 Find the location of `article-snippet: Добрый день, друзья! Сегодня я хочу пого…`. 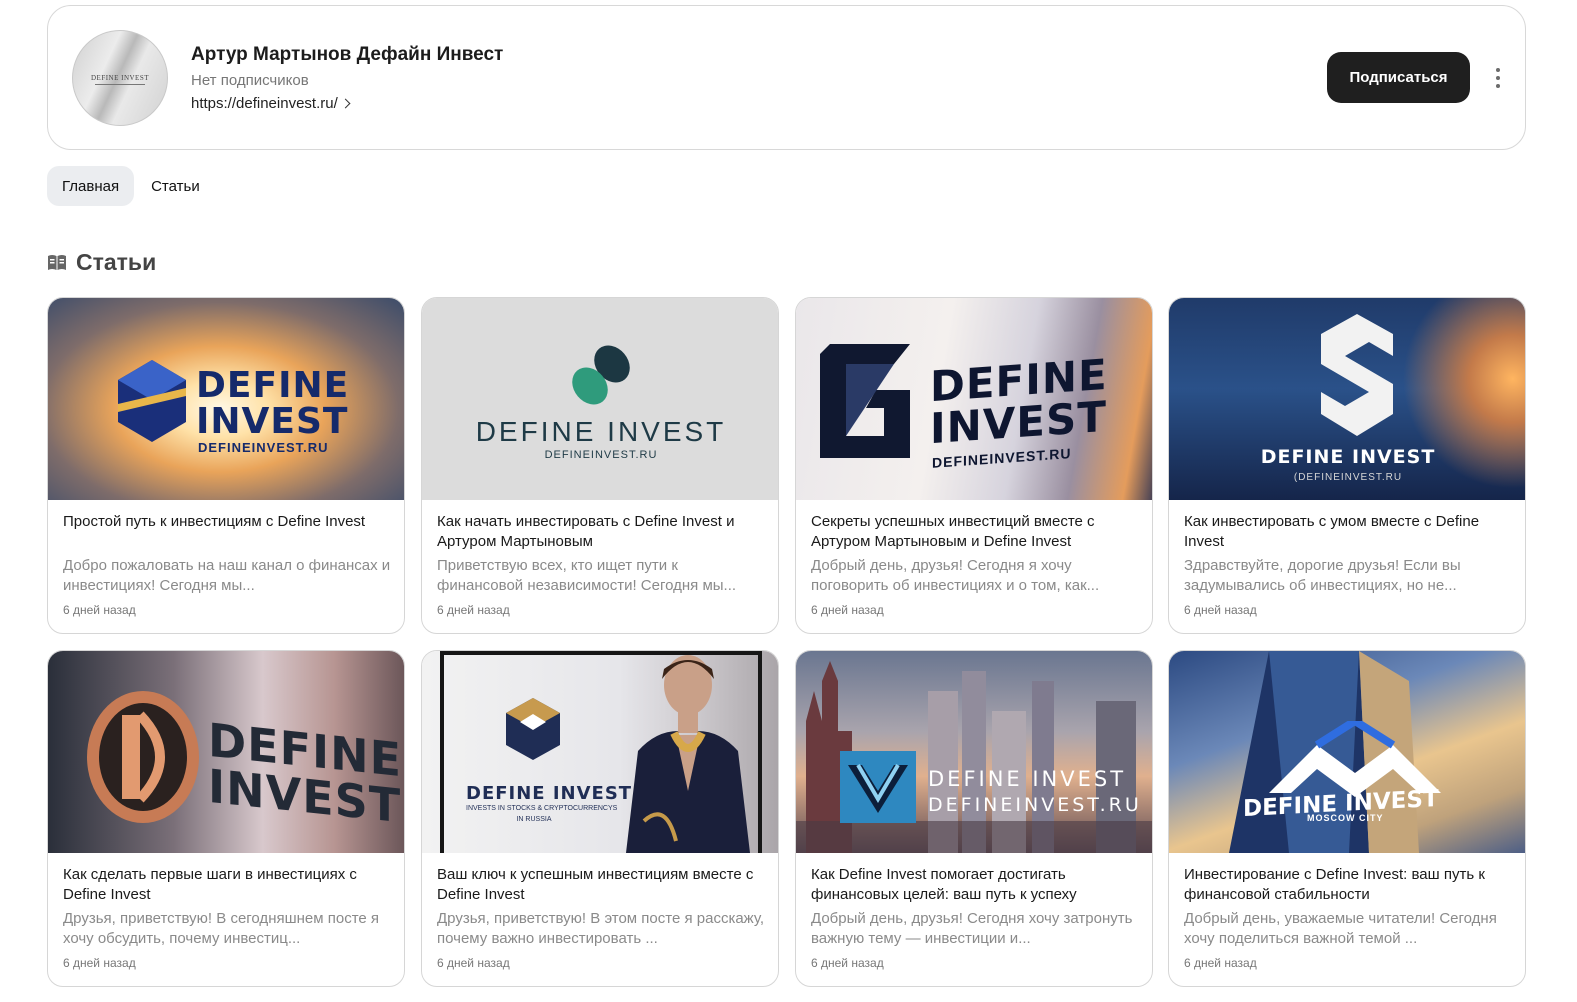

article-snippet: Добрый день, друзья! Сегодня я хочу пого… is located at coordinates (955, 575).